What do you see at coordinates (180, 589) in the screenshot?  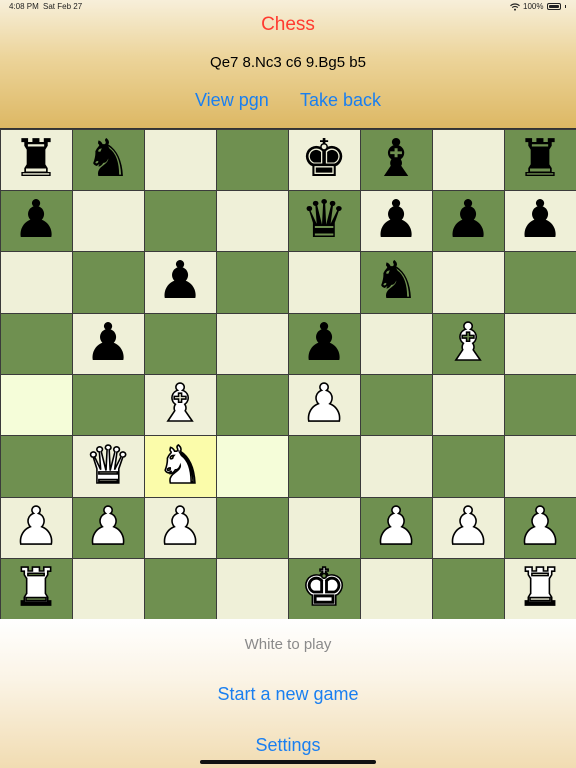 I see `square-c1` at bounding box center [180, 589].